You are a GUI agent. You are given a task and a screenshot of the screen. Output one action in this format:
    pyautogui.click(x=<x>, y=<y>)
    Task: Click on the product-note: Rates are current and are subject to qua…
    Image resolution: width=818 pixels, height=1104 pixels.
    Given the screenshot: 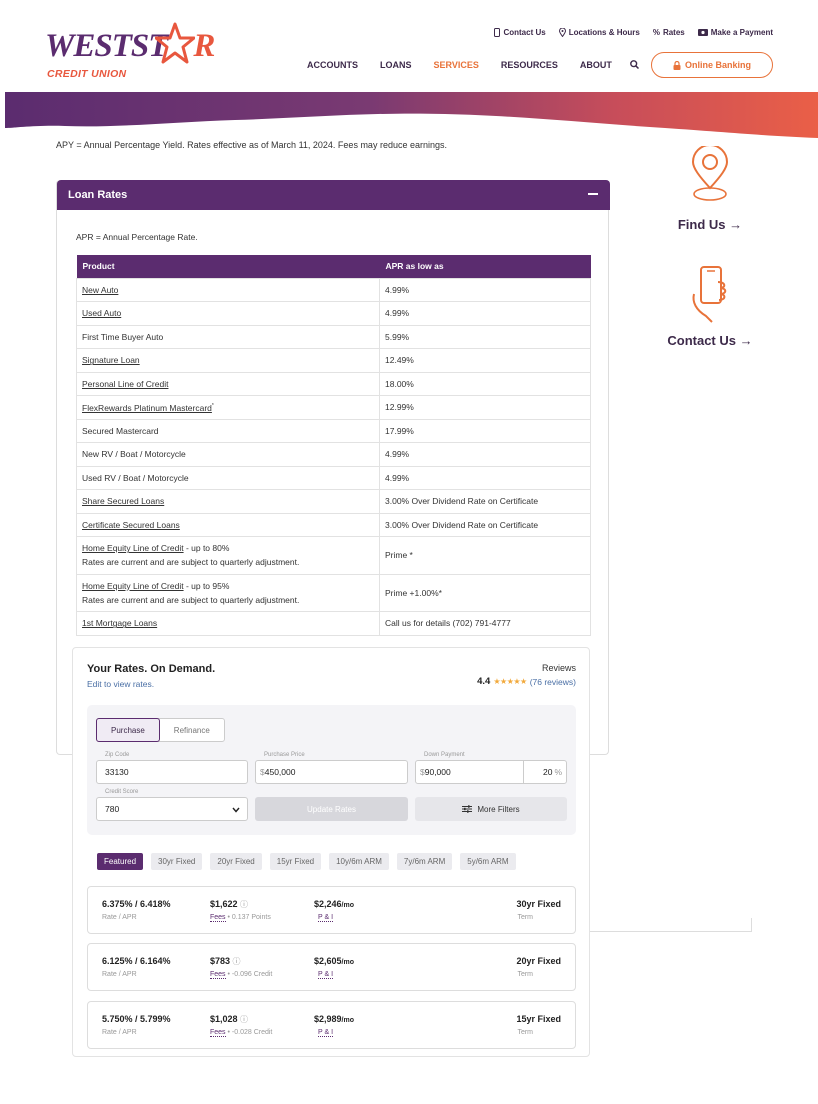 What is the action you would take?
    pyautogui.click(x=191, y=599)
    